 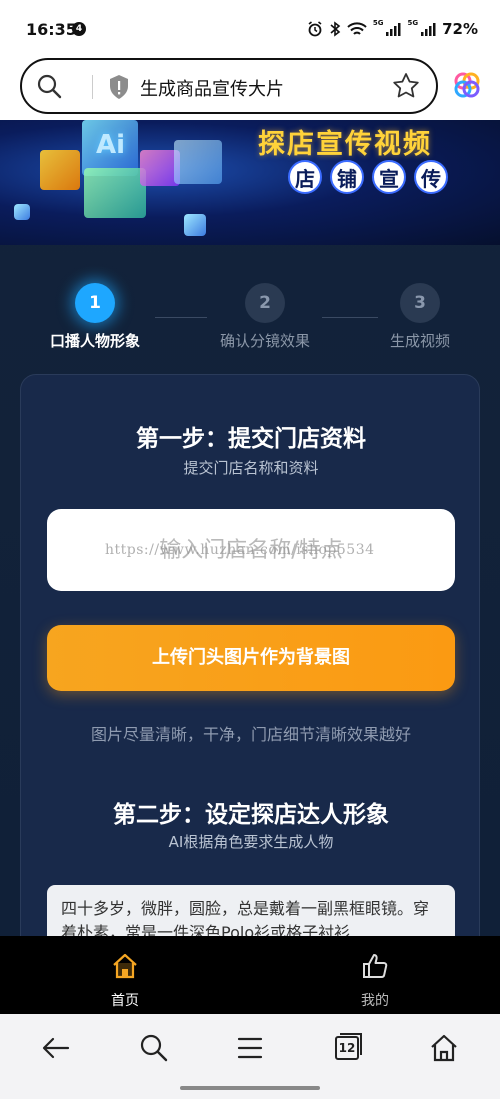 I want to click on step-two-subtitle: AI根据角色要求生成人物, so click(x=251, y=842).